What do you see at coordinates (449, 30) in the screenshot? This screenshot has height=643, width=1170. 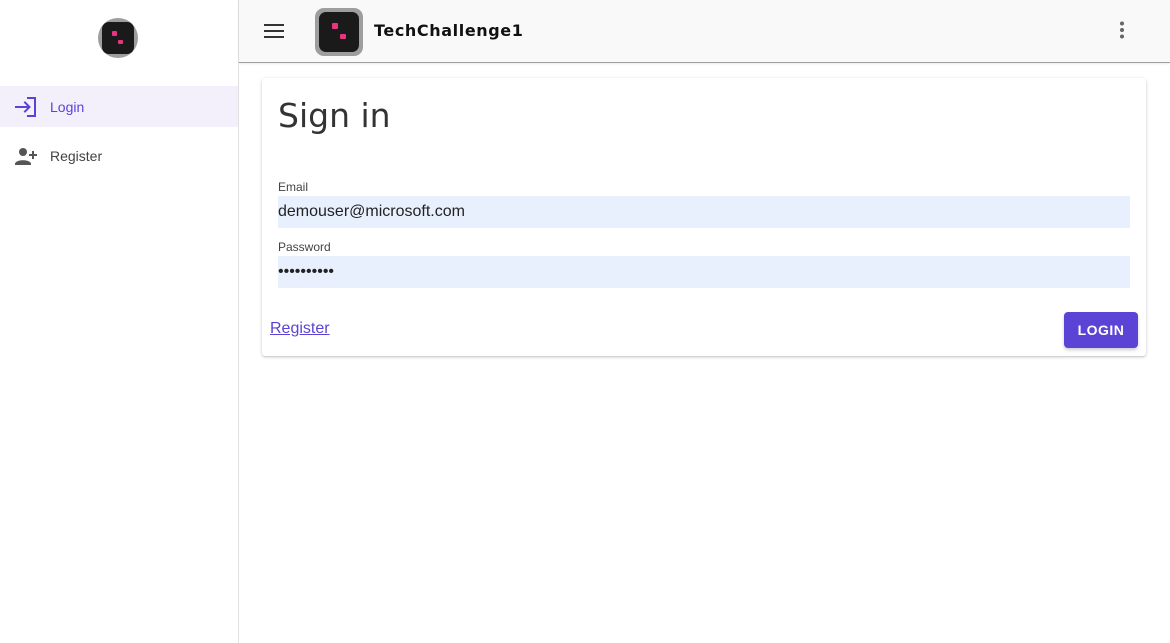 I see `app-title: TechChallenge1` at bounding box center [449, 30].